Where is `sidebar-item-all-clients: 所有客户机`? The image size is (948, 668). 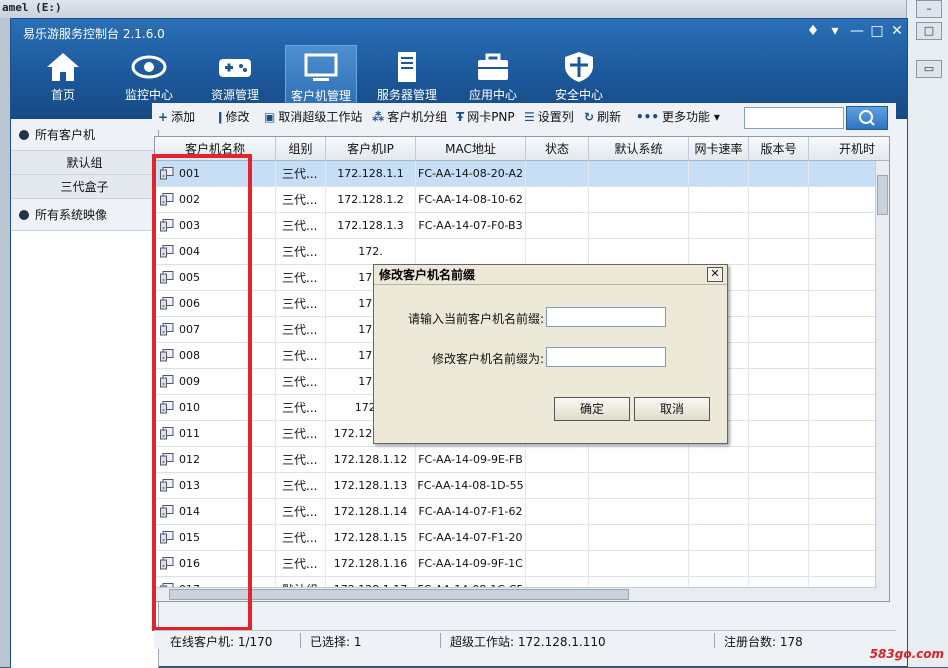 sidebar-item-all-clients: 所有客户机 is located at coordinates (84, 135).